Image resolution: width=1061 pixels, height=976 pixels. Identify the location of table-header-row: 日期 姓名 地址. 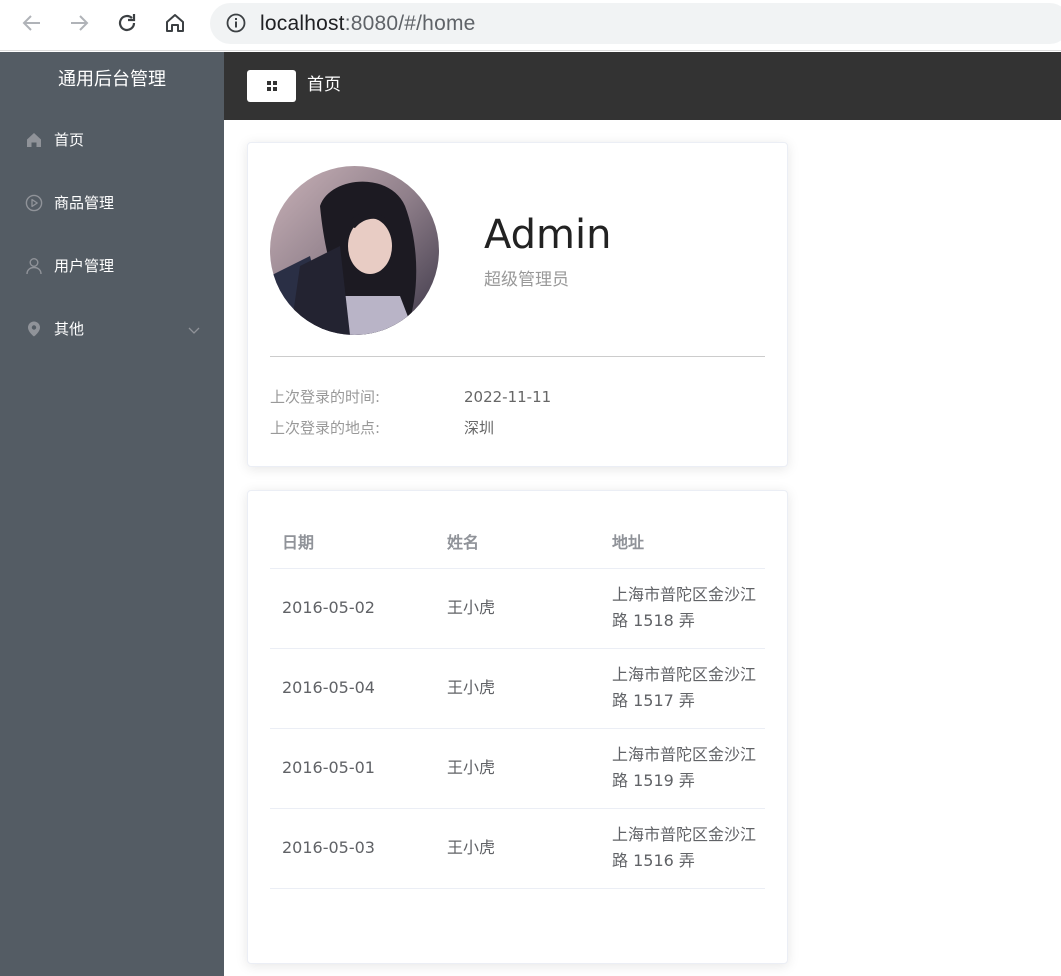
(517, 541).